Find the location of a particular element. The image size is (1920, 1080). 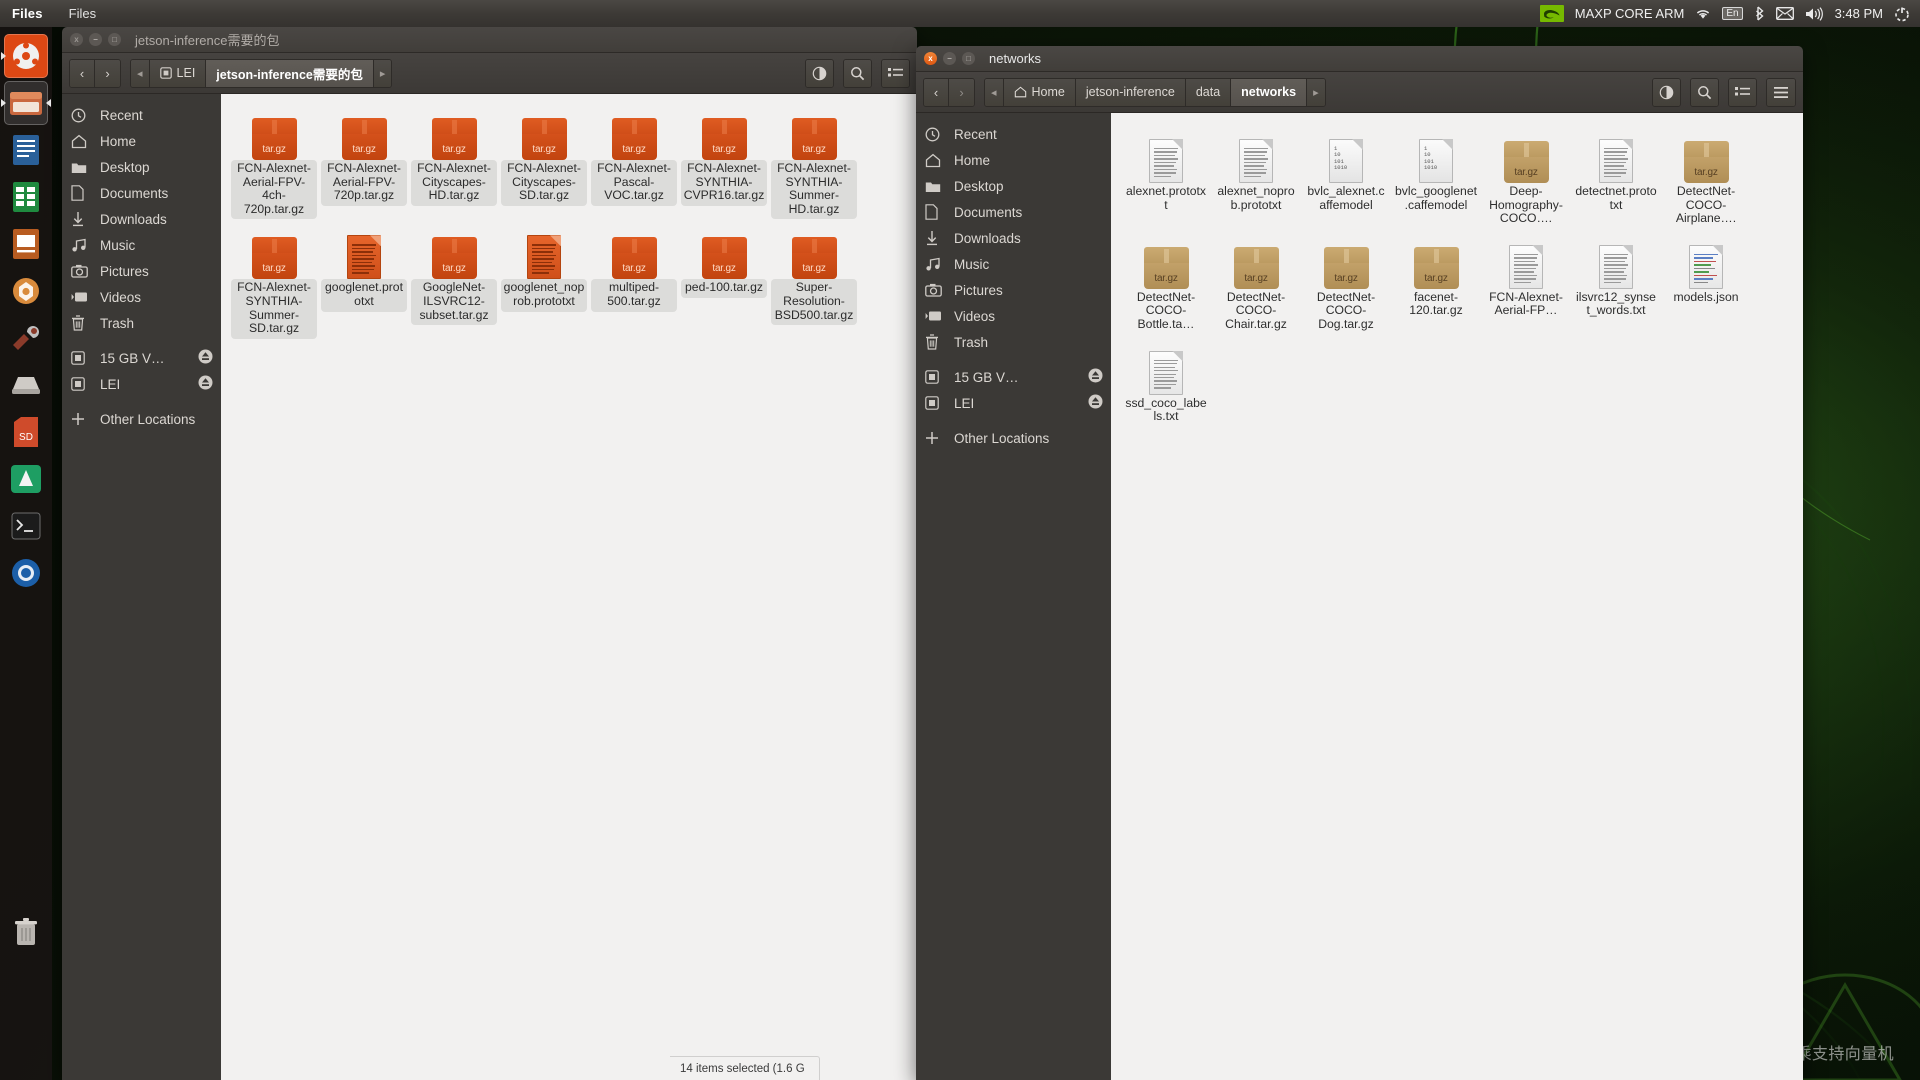

keyboard-indicator: En is located at coordinates (1732, 13).